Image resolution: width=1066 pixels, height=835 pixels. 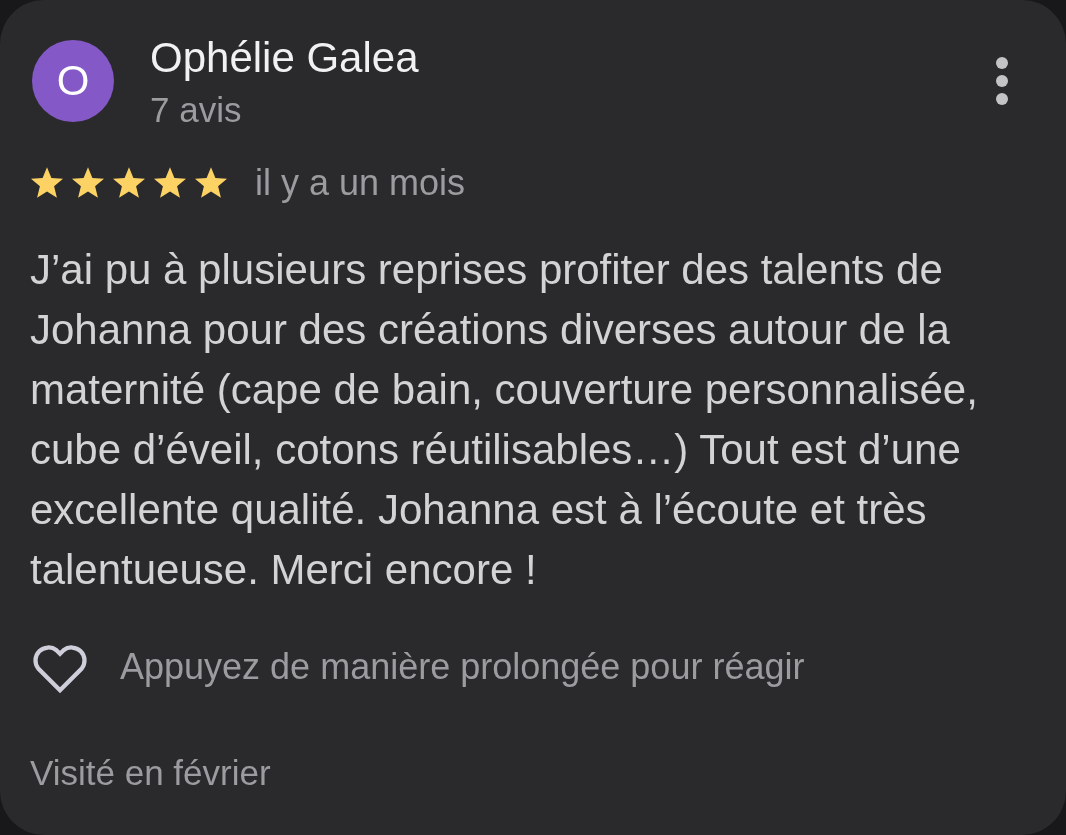 I want to click on avatar: O, so click(x=73, y=81).